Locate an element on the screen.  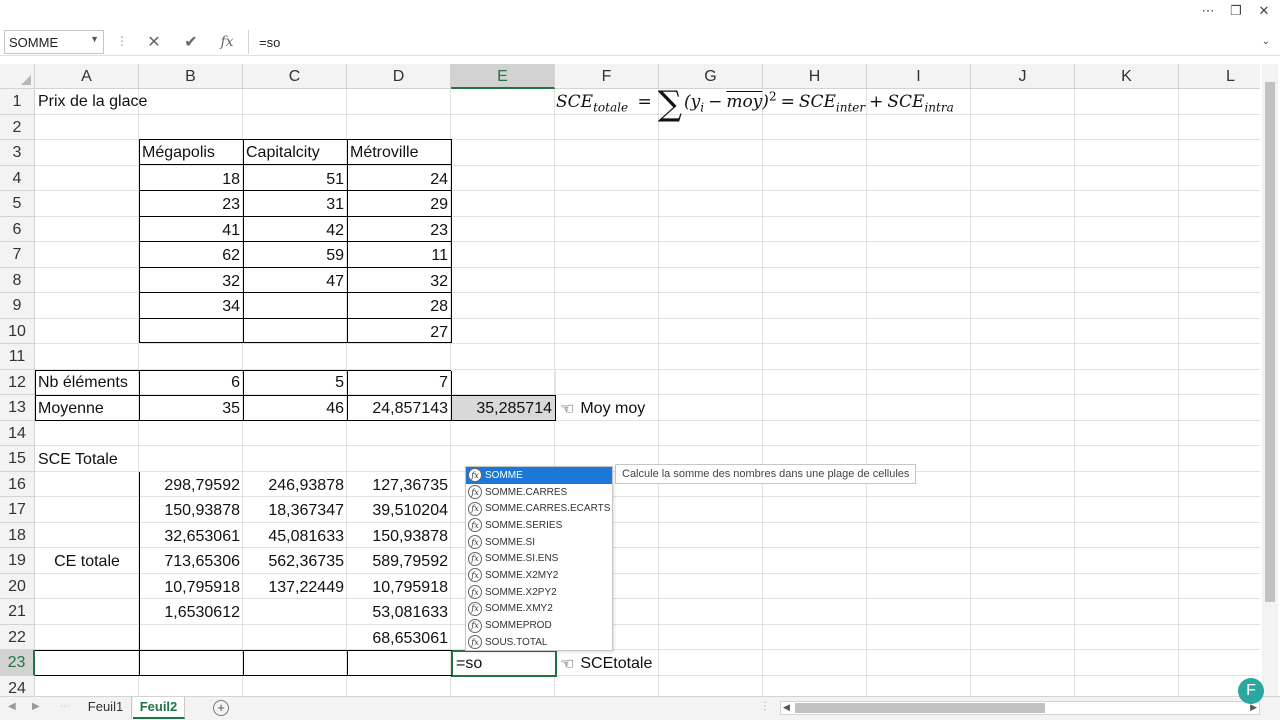
row-header-13: 13 is located at coordinates (17, 408).